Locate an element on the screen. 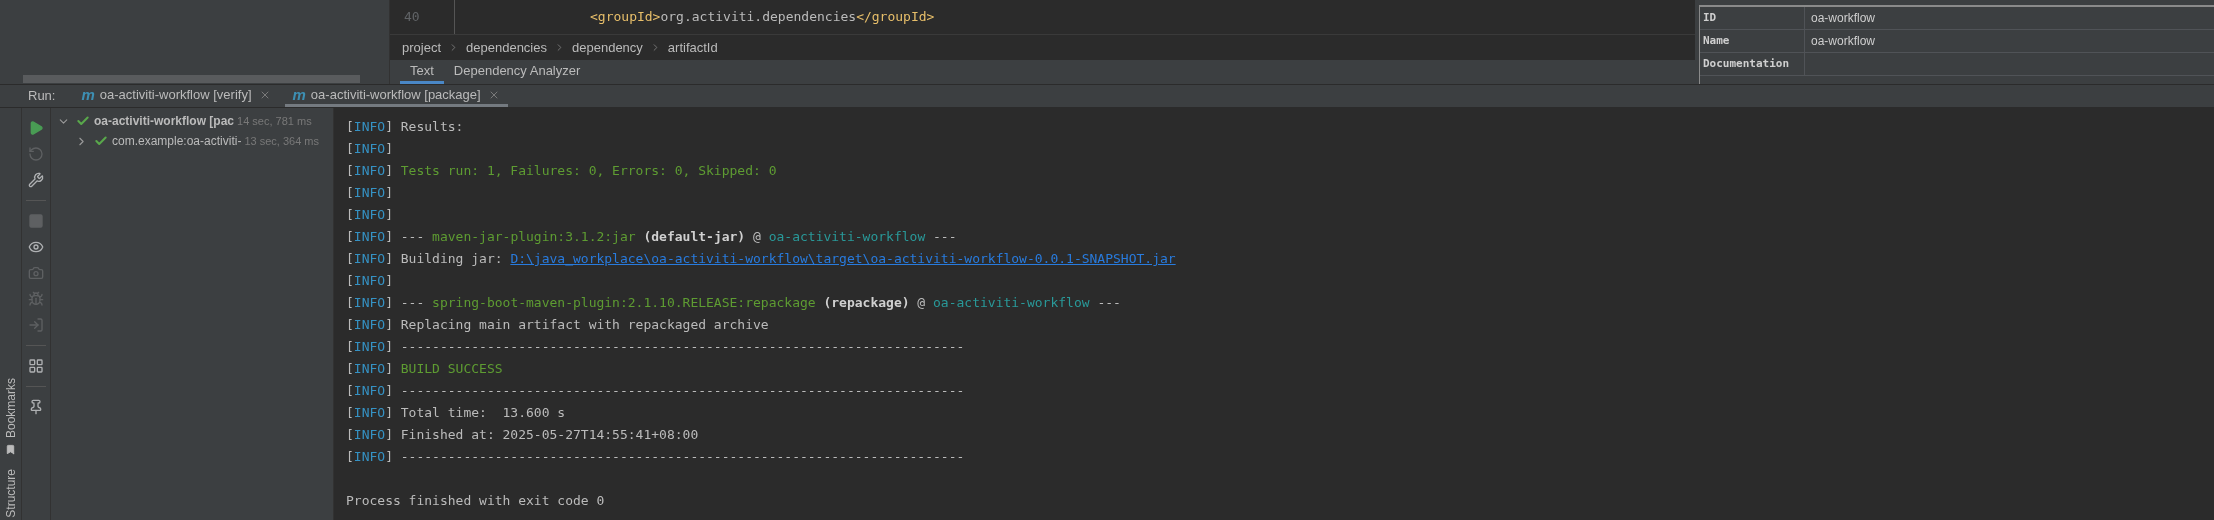  breadcrumb: project is located at coordinates (422, 47).